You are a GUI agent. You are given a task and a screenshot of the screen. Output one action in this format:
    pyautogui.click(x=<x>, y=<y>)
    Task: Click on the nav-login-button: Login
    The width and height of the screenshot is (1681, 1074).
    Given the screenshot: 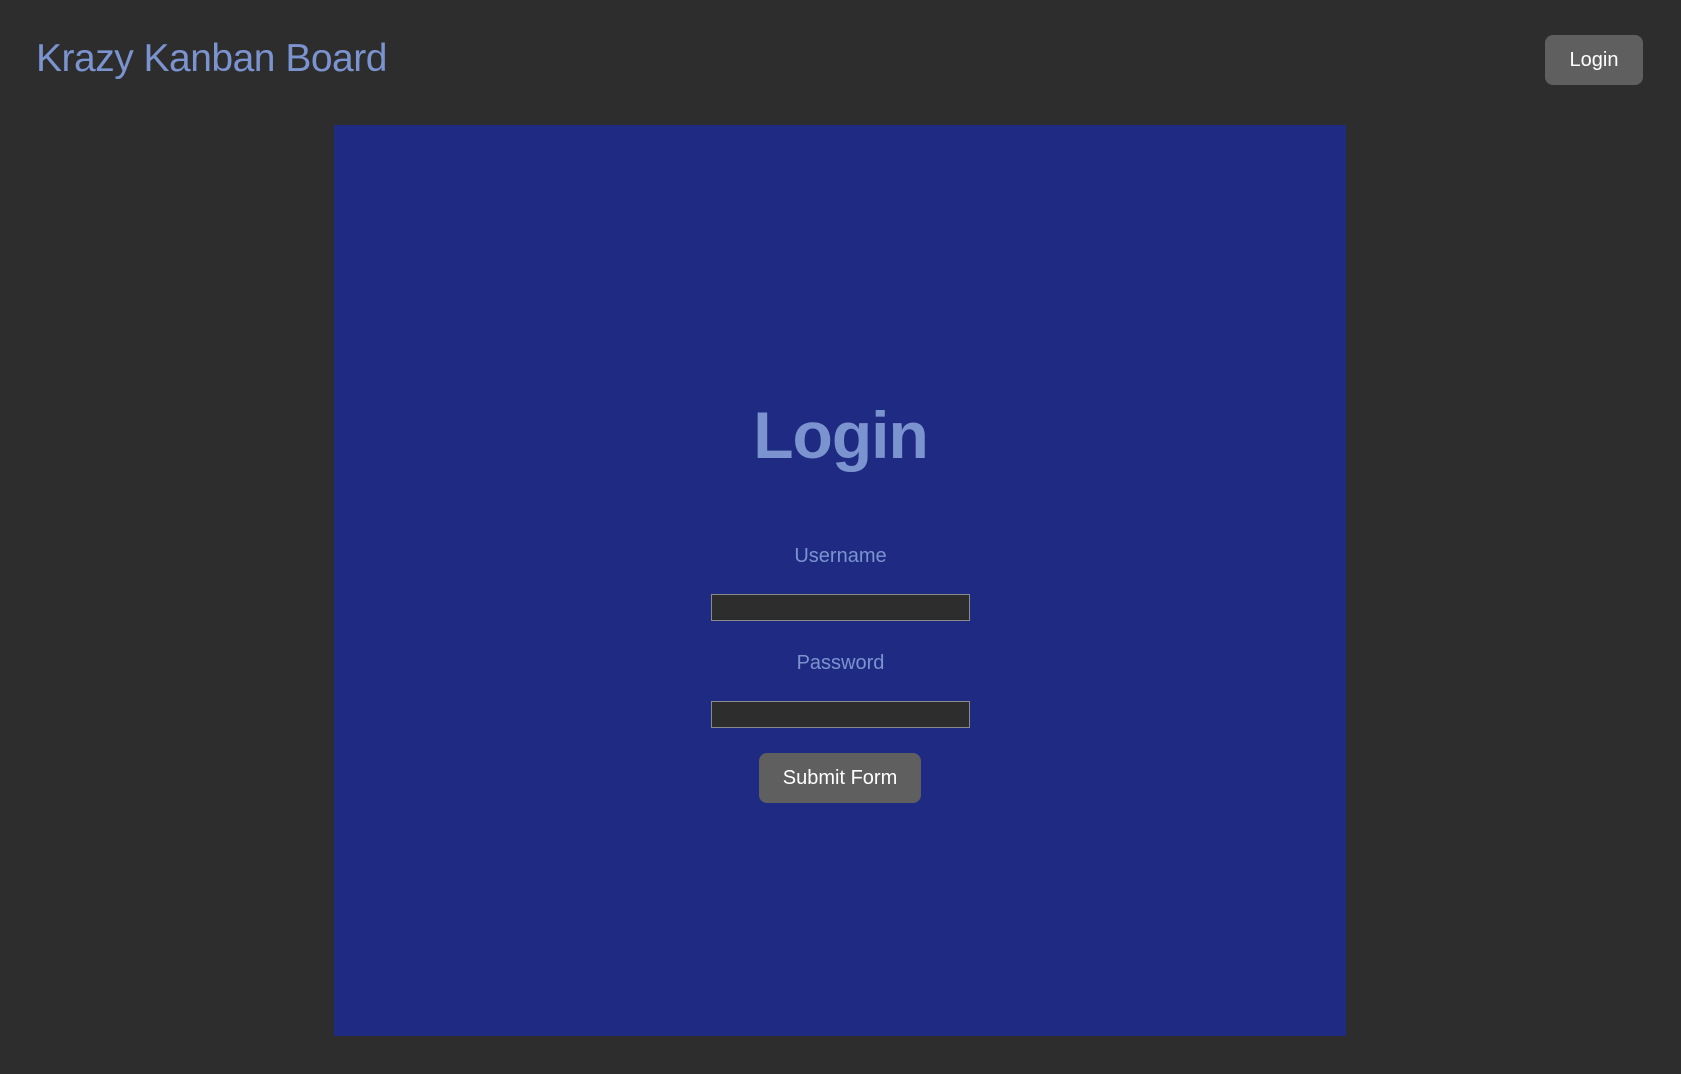 What is the action you would take?
    pyautogui.click(x=1594, y=60)
    